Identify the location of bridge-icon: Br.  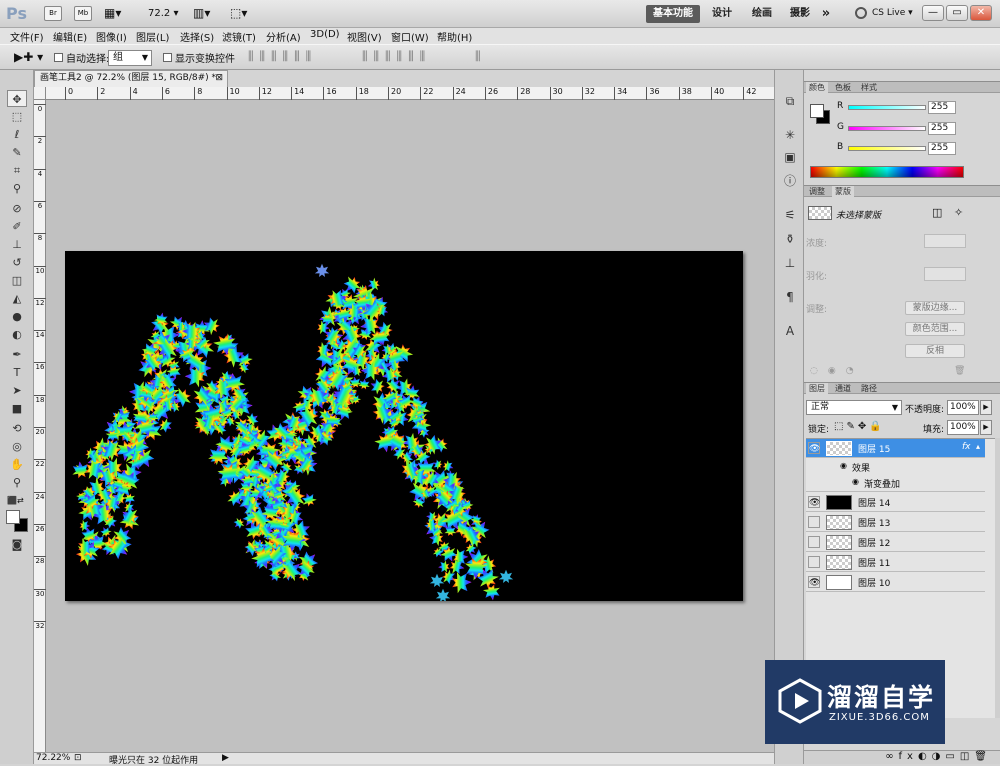
(53, 13).